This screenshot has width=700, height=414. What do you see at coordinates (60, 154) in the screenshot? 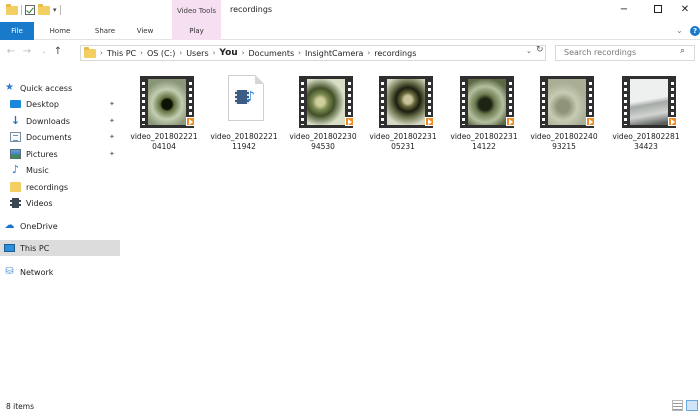
I see `sidebar-item-pictures: Pictures ✦` at bounding box center [60, 154].